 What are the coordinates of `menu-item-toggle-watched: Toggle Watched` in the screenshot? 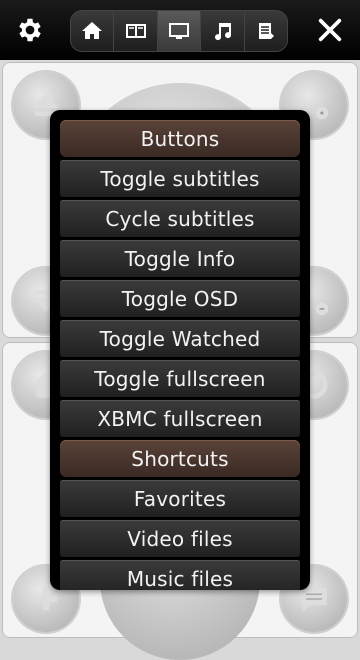 It's located at (180, 338).